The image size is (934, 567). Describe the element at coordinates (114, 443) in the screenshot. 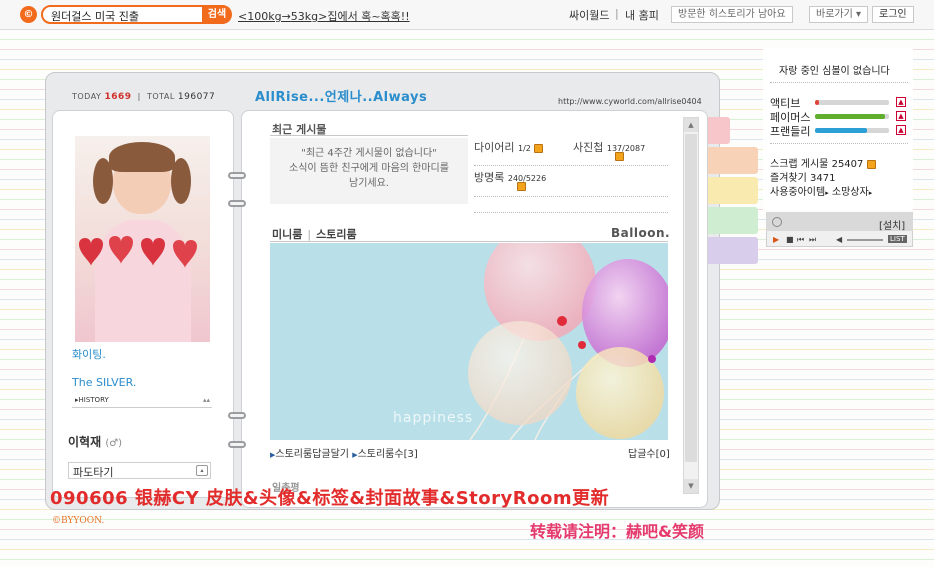

I see `owner-gender: (♂)` at that location.